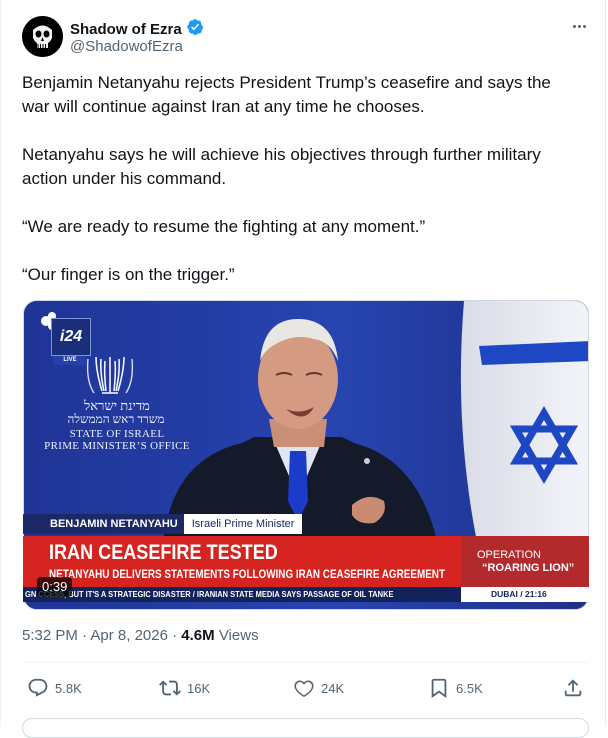  I want to click on post-meta: 5:32 PM · Apr 8, 2026 · 4.6M Views, so click(140, 635).